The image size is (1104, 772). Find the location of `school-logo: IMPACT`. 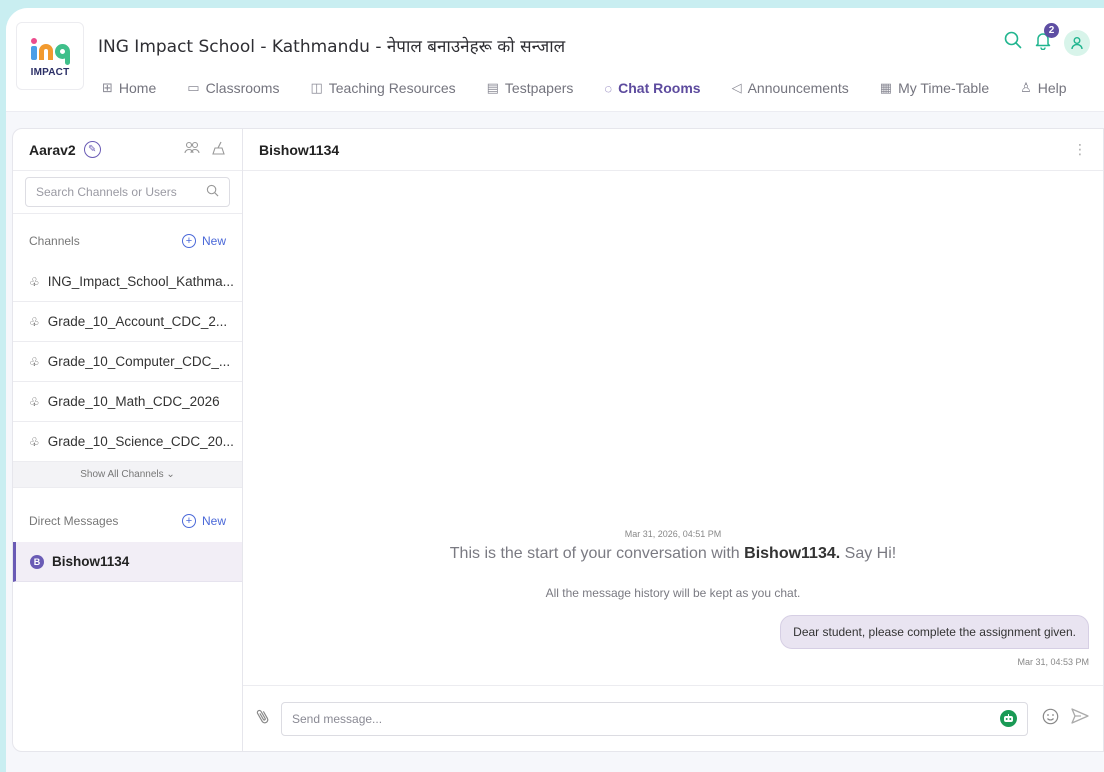

school-logo: IMPACT is located at coordinates (50, 56).